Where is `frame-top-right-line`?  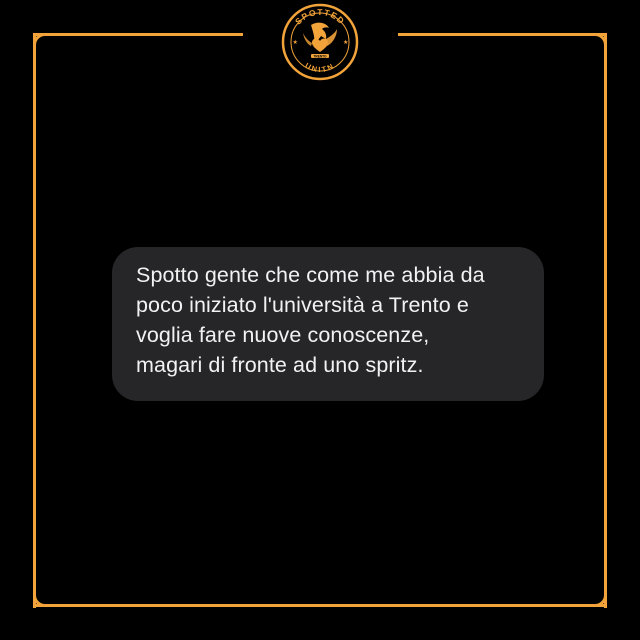 frame-top-right-line is located at coordinates (501, 34).